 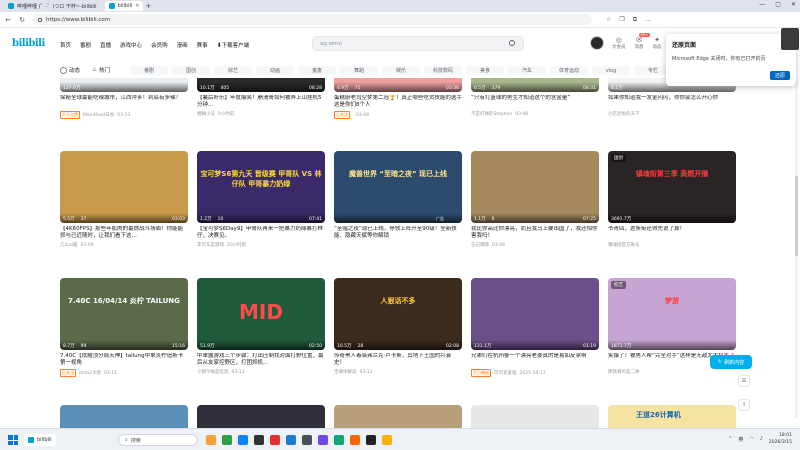 I want to click on nav-match: 赛事, so click(x=202, y=45).